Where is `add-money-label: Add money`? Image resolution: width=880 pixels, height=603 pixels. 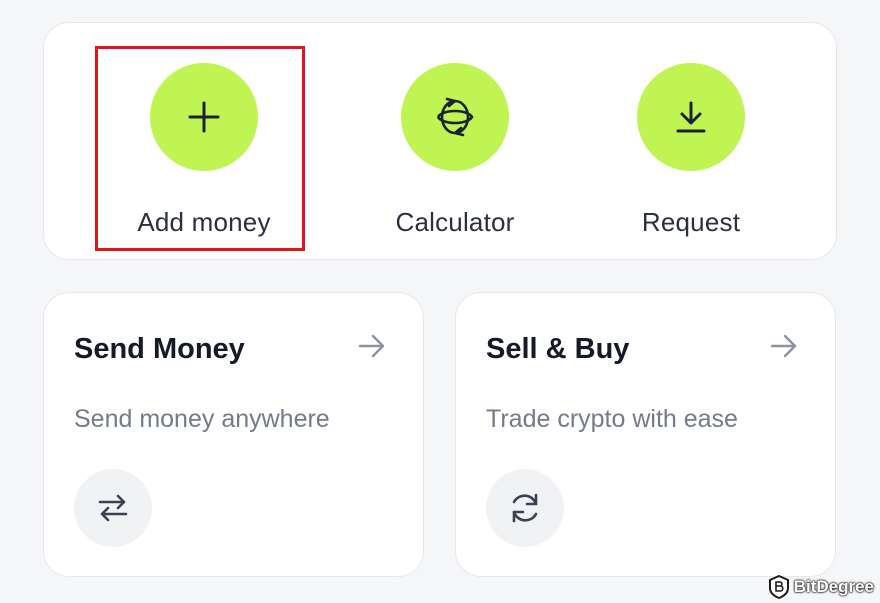
add-money-label: Add money is located at coordinates (204, 222).